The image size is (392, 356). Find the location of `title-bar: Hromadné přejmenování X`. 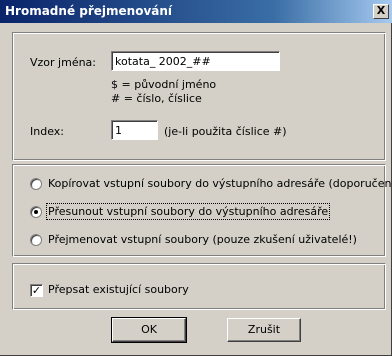

title-bar: Hromadné přejmenování X is located at coordinates (196, 11).